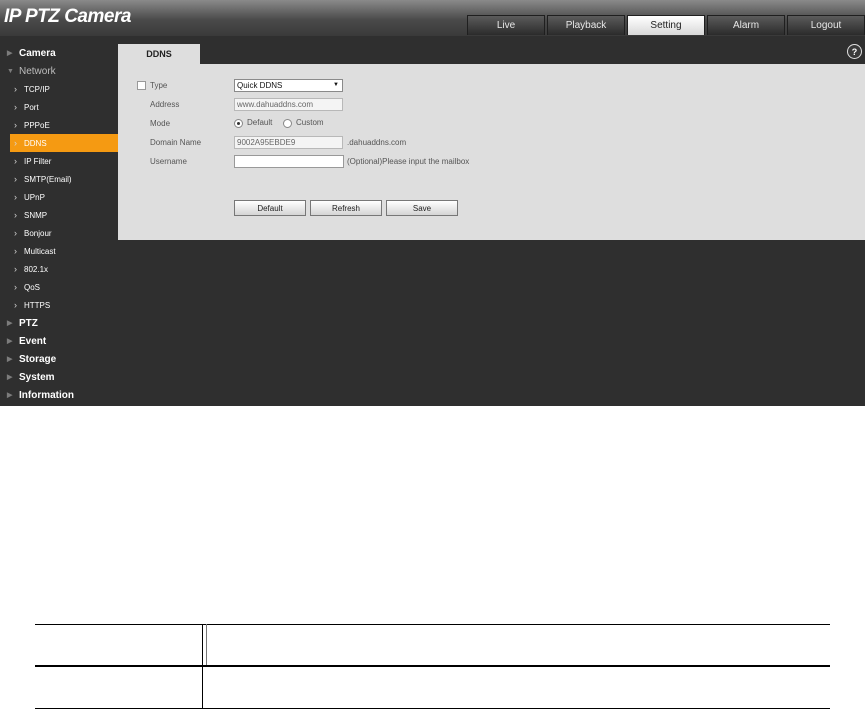  Describe the element at coordinates (336, 84) in the screenshot. I see `dropdown-arrow-icon: ▼` at that location.